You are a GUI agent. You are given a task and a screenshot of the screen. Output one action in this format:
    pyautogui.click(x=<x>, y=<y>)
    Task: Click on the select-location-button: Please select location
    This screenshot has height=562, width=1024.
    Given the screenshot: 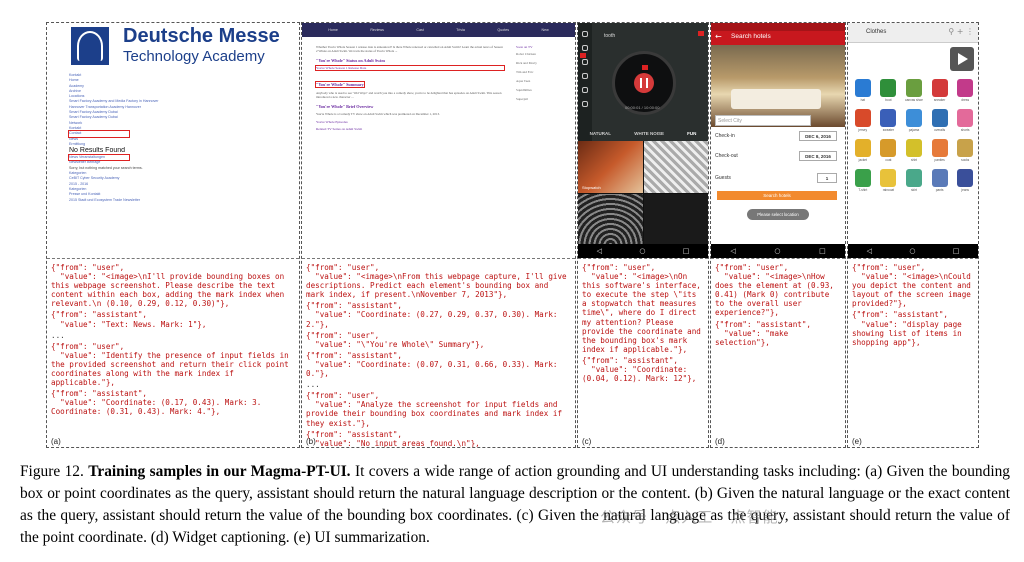 What is the action you would take?
    pyautogui.click(x=778, y=214)
    